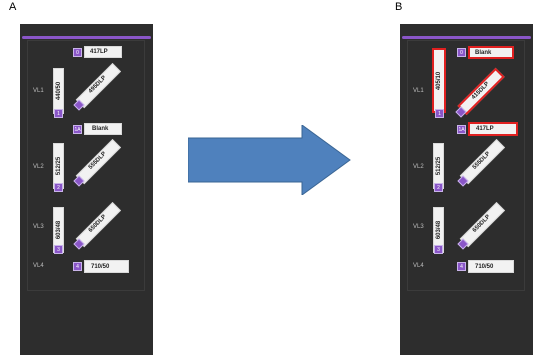 The height and width of the screenshot is (355, 541). Describe the element at coordinates (466, 37) in the screenshot. I see `panel-b-header-bar` at that location.